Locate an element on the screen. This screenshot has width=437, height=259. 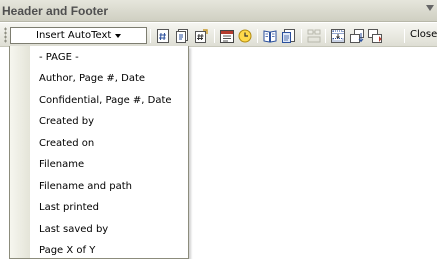
insert-page-number-icon is located at coordinates (163, 35).